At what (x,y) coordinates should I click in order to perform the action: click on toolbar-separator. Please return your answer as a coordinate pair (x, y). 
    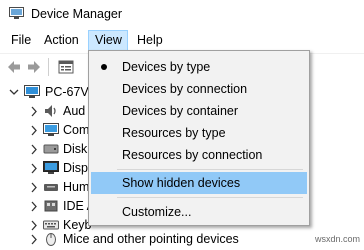
    Looking at the image, I should click on (48, 67).